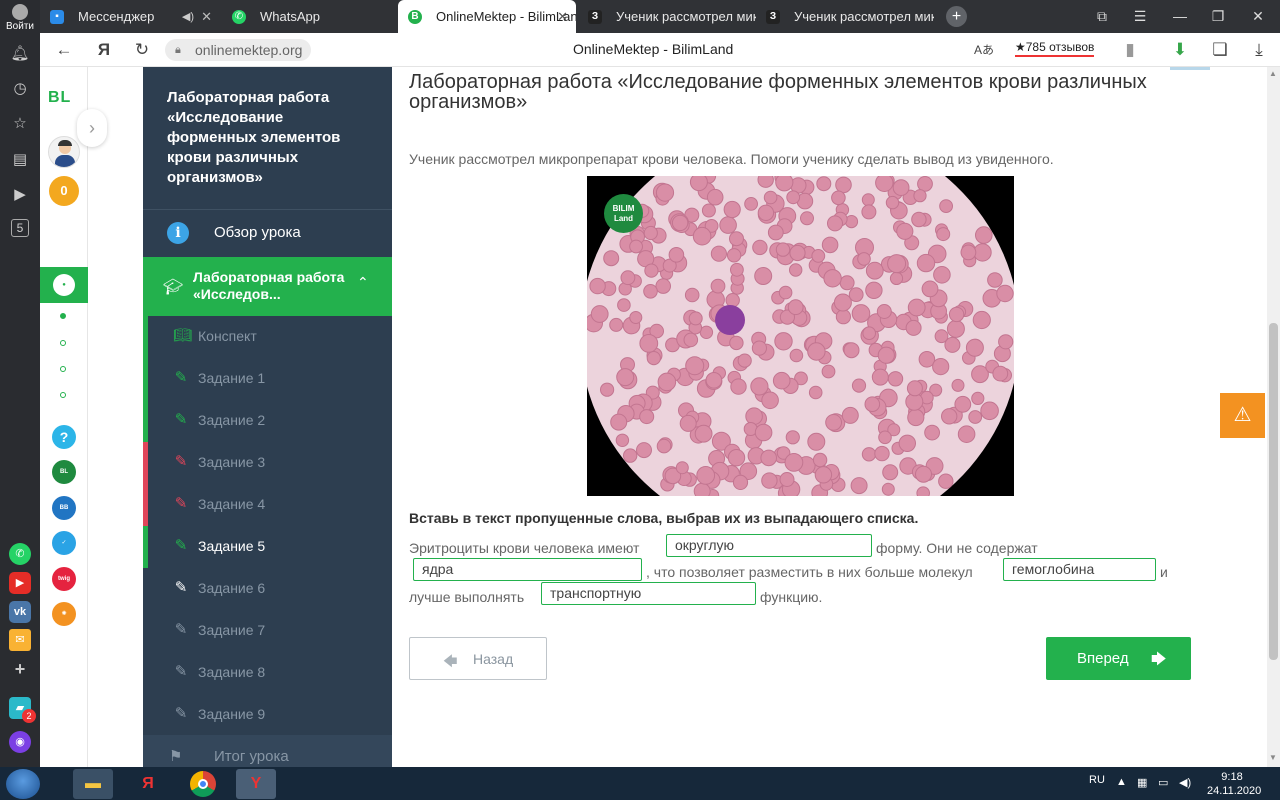 The width and height of the screenshot is (1280, 800). Describe the element at coordinates (188, 16) in the screenshot. I see `mute-icon: ◀)` at that location.